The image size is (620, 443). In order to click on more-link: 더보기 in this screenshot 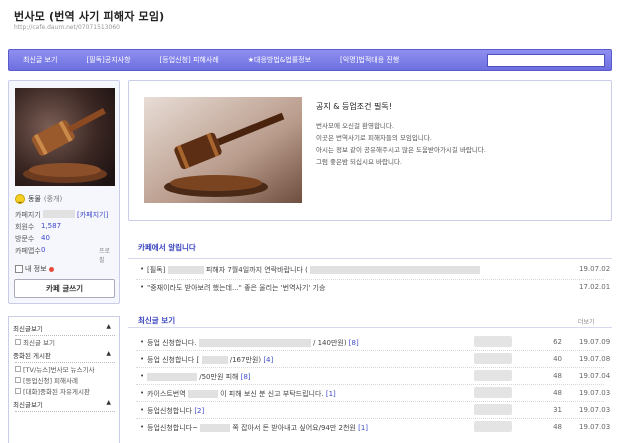, I will do `click(586, 321)`.